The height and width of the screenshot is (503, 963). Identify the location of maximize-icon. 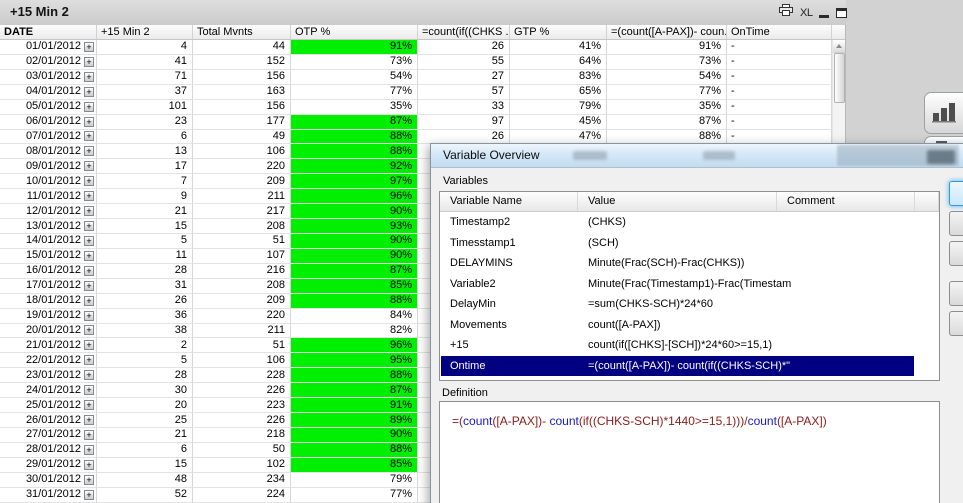
(842, 12).